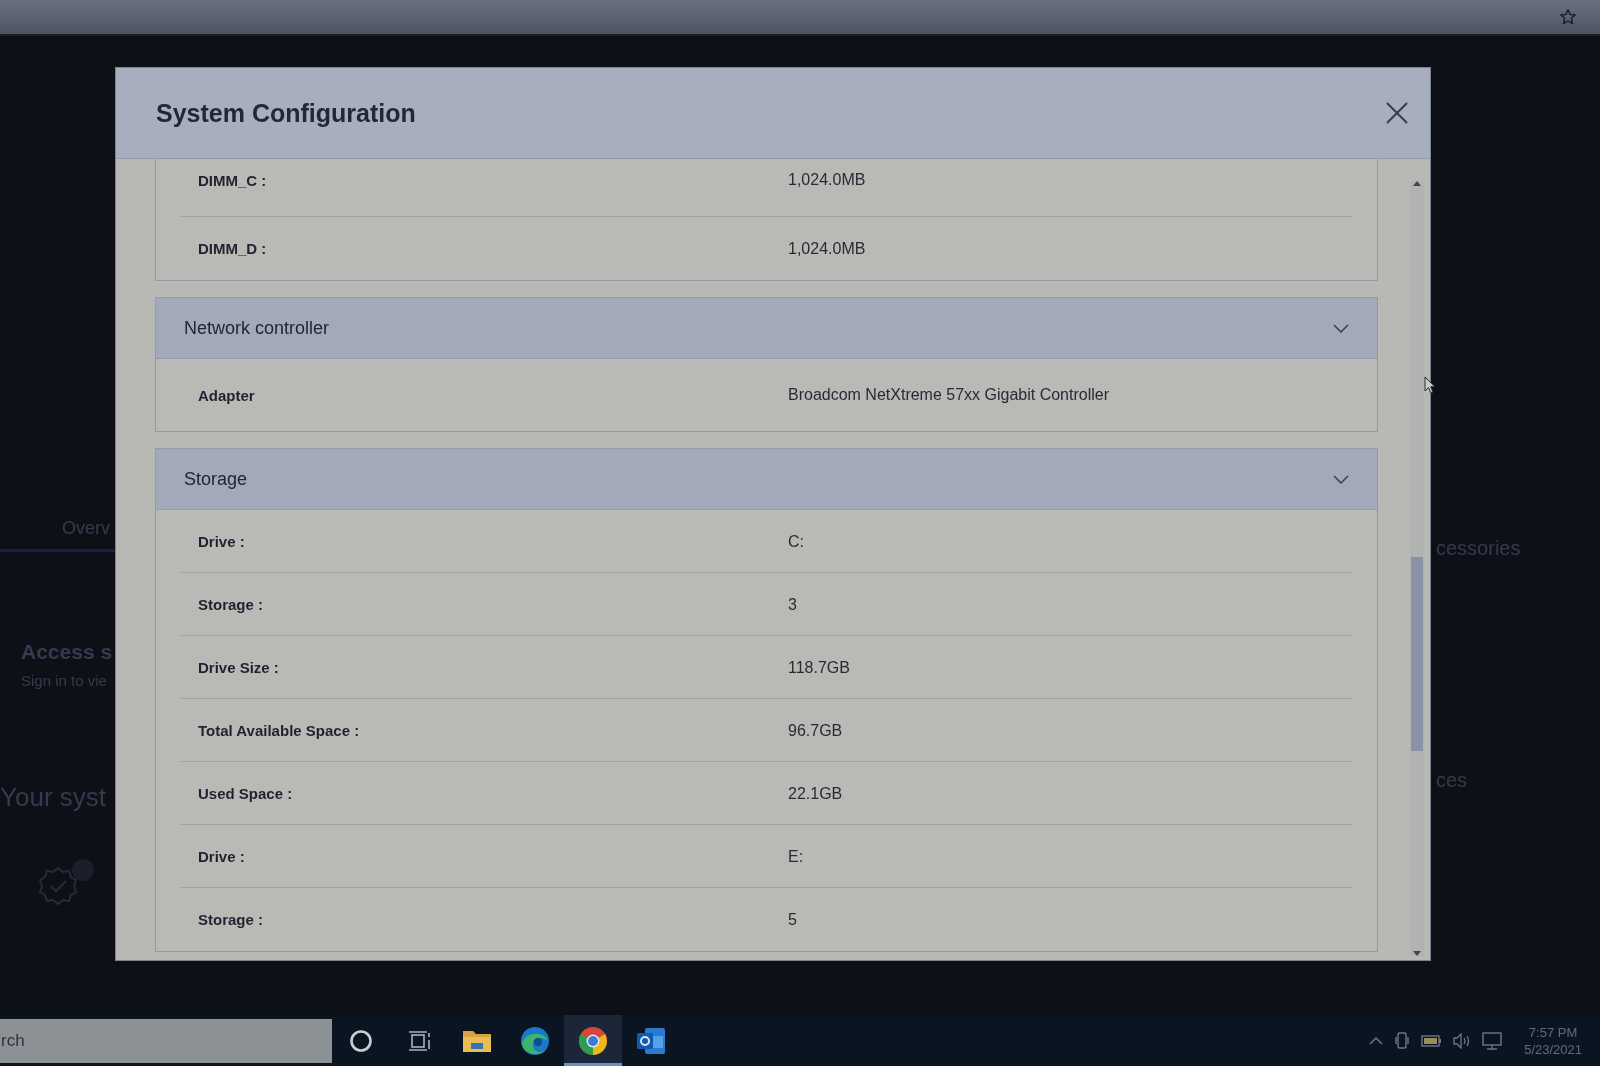  I want to click on section-title: Storage, so click(216, 479).